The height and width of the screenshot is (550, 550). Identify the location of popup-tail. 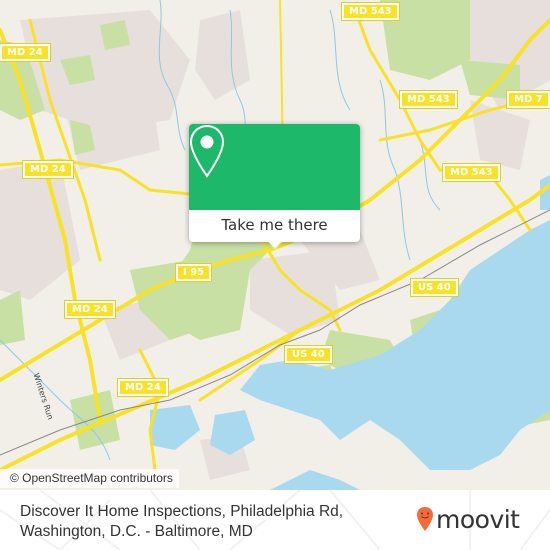
(275, 244).